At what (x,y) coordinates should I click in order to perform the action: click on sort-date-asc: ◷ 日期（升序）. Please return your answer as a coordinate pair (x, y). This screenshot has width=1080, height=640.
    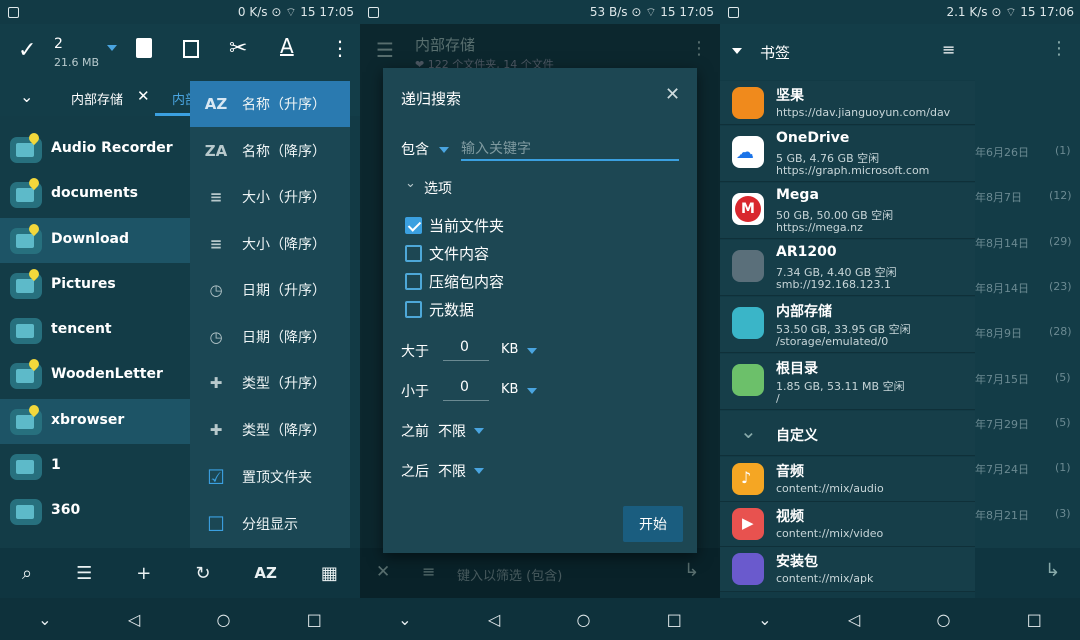
    Looking at the image, I should click on (270, 290).